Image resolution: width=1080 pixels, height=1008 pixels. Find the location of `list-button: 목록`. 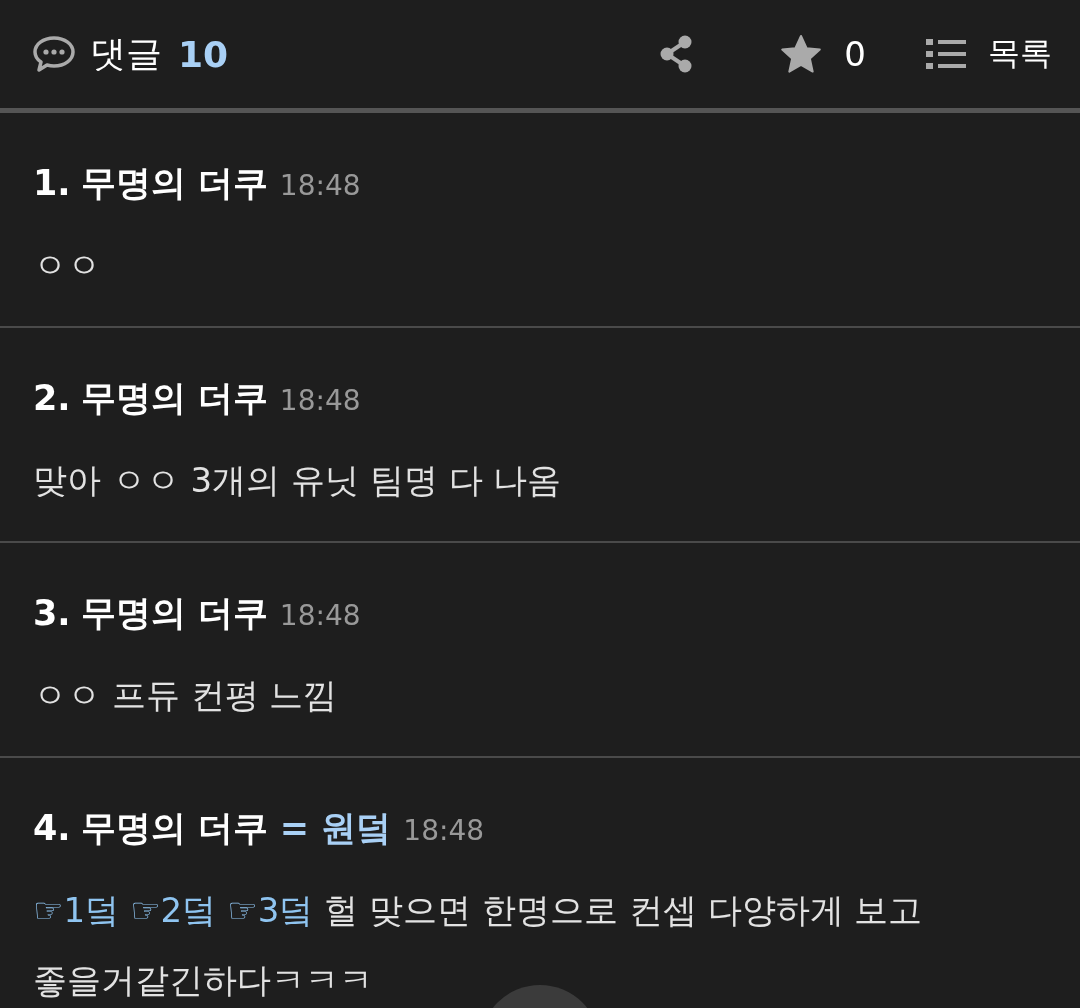

list-button: 목록 is located at coordinates (989, 54).